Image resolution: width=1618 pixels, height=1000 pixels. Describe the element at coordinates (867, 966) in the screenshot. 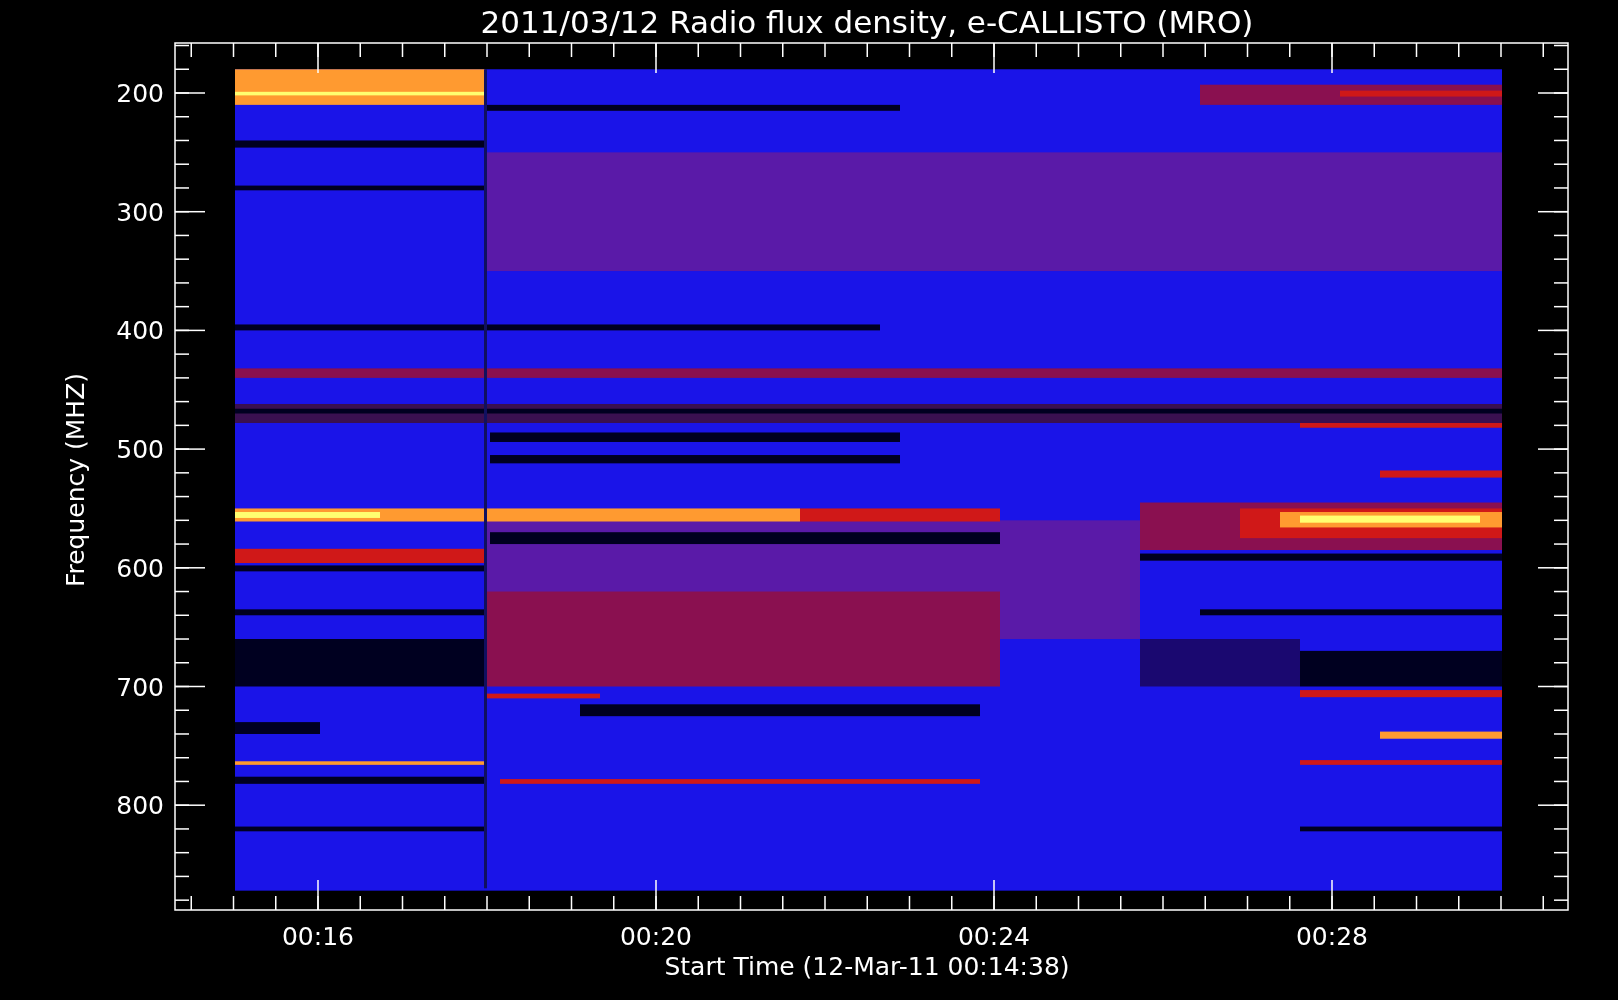

I see `axis-label: Start Time (12-Mar-11 00:14:38)` at that location.